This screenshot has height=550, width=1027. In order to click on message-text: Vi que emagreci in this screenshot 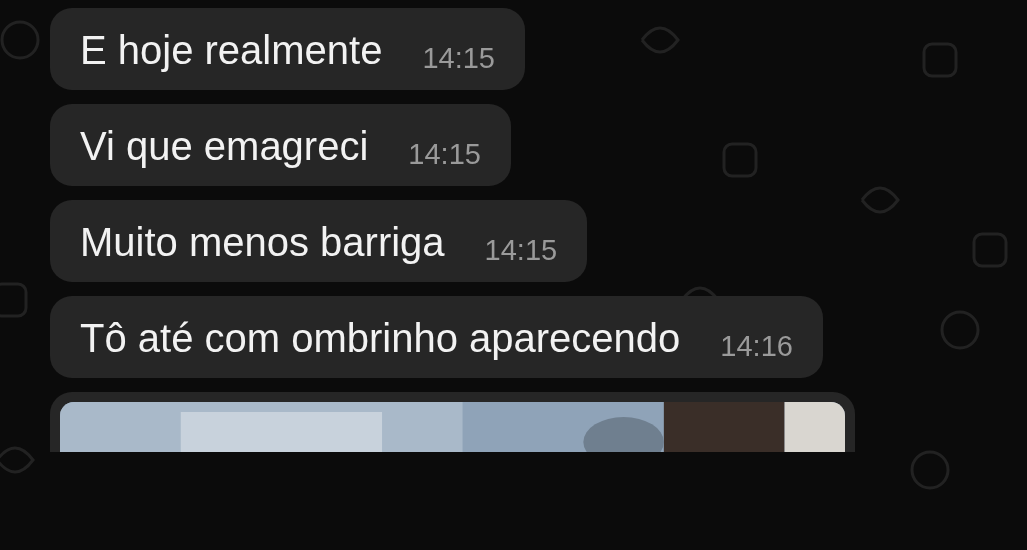, I will do `click(224, 146)`.